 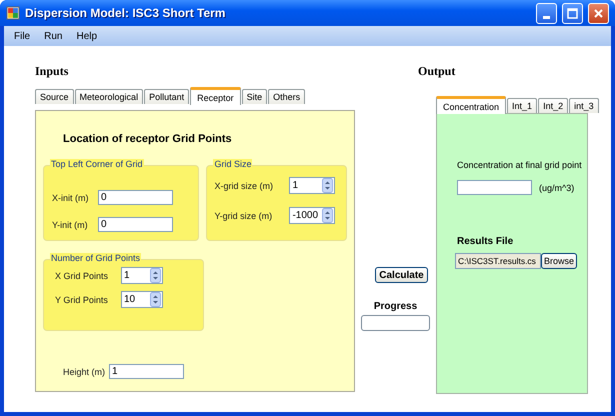 What do you see at coordinates (22, 36) in the screenshot?
I see `menu-item: File` at bounding box center [22, 36].